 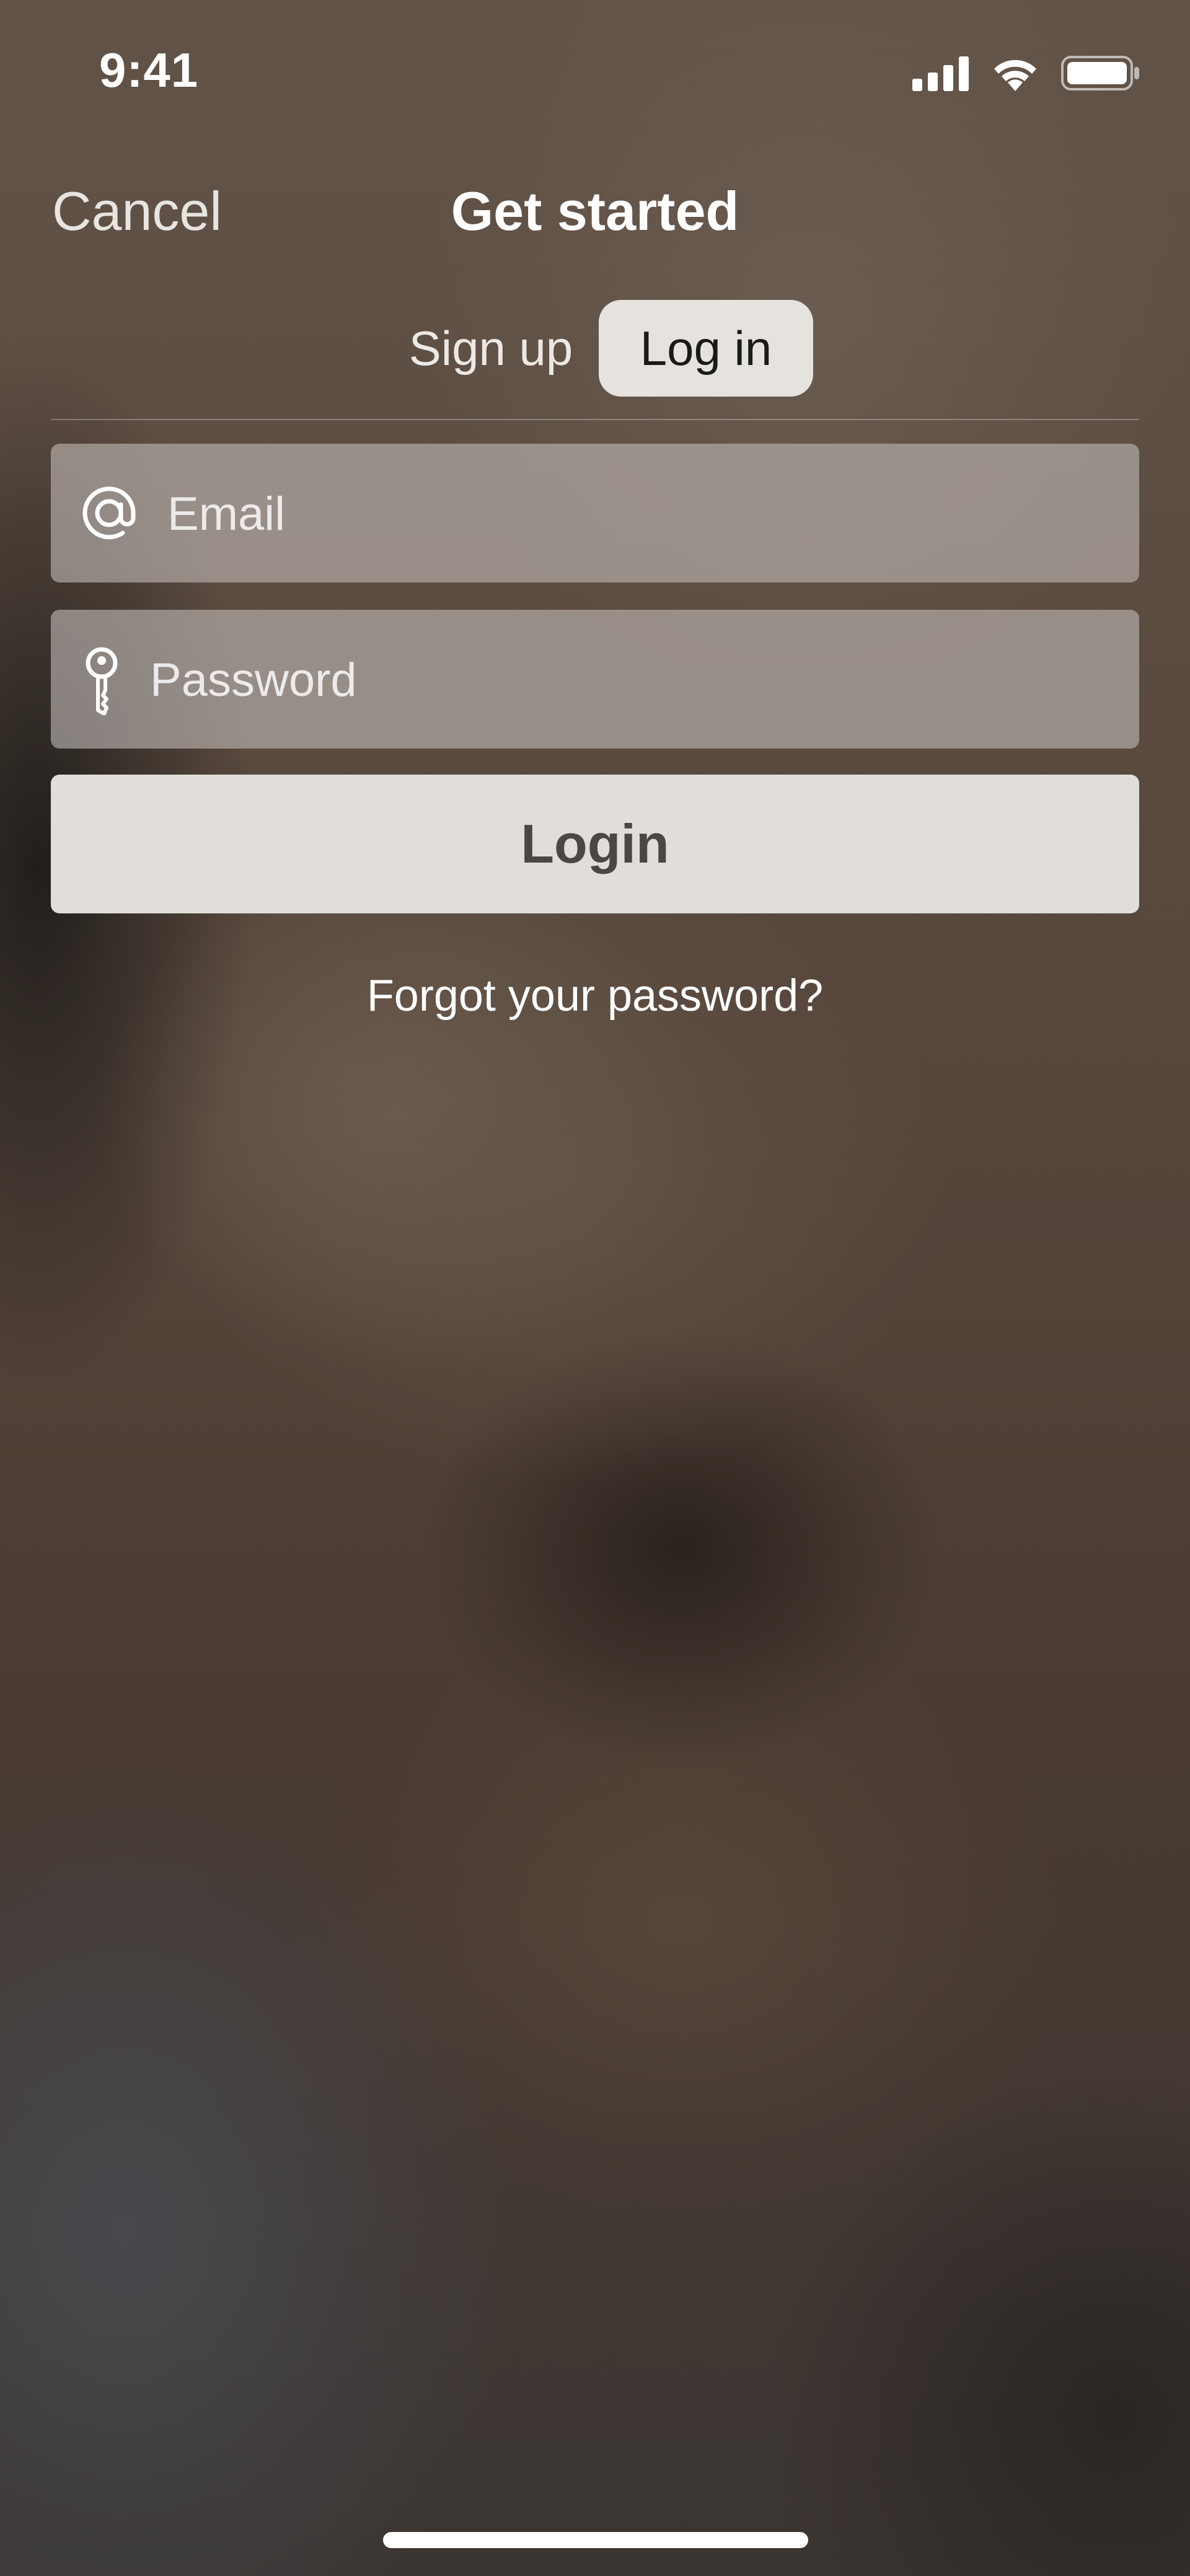 What do you see at coordinates (101, 681) in the screenshot?
I see `key-icon` at bounding box center [101, 681].